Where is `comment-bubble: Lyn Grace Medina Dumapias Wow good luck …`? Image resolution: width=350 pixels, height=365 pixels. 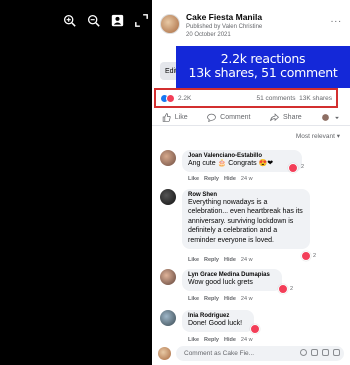 comment-bubble: Lyn Grace Medina Dumapias Wow good luck … is located at coordinates (232, 280).